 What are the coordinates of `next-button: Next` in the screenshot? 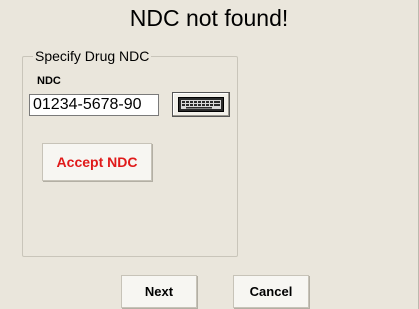 It's located at (159, 291).